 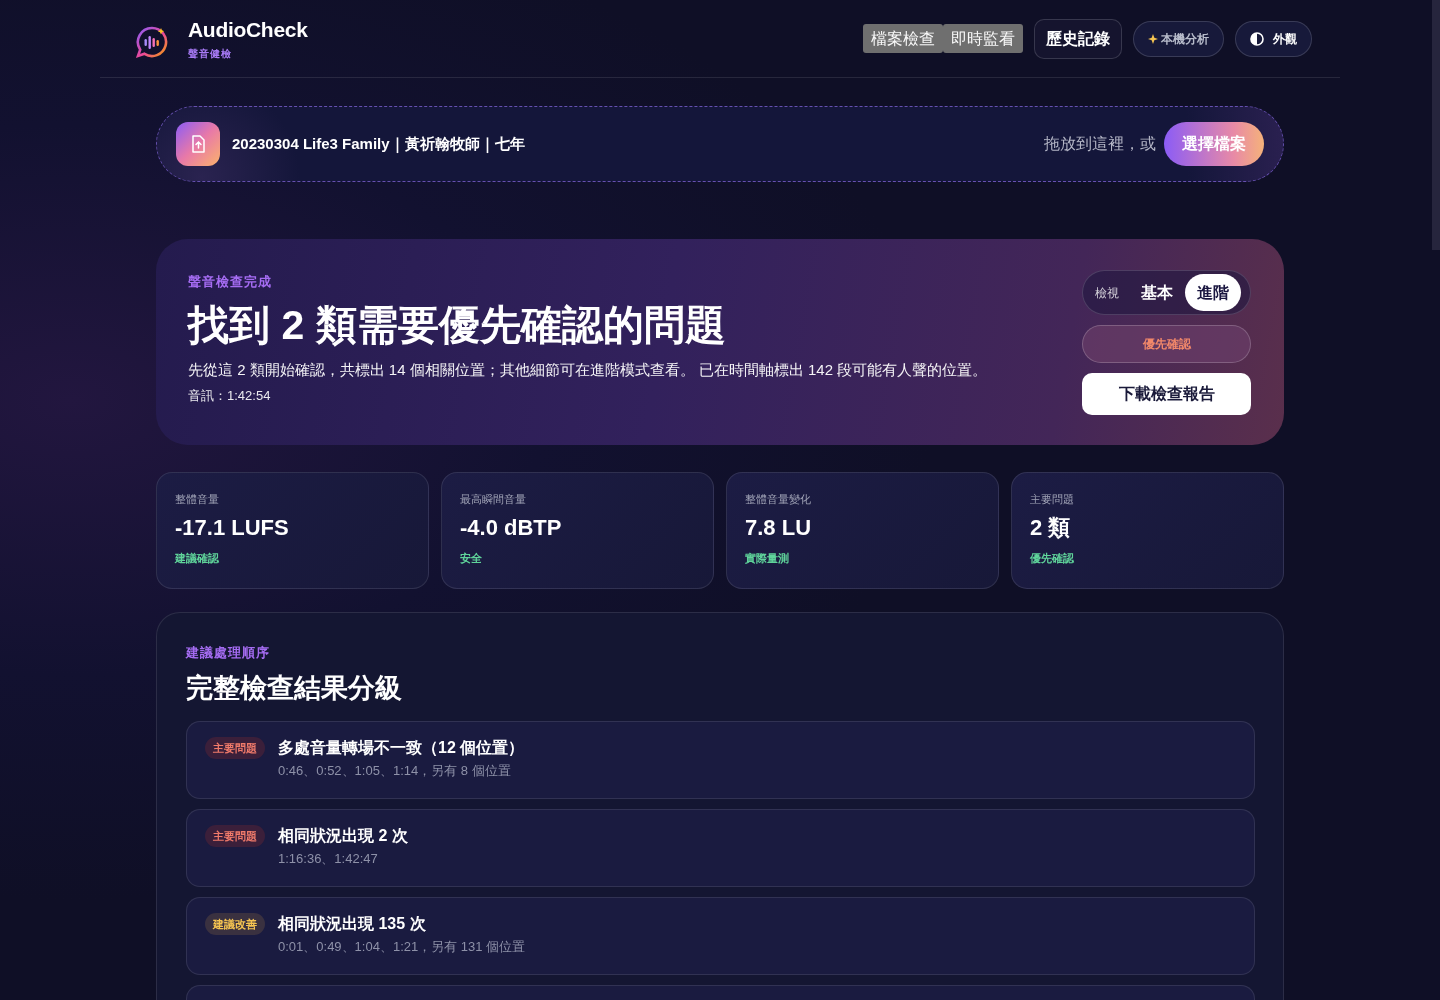 What do you see at coordinates (1051, 528) in the screenshot?
I see `metric-value: 2 類` at bounding box center [1051, 528].